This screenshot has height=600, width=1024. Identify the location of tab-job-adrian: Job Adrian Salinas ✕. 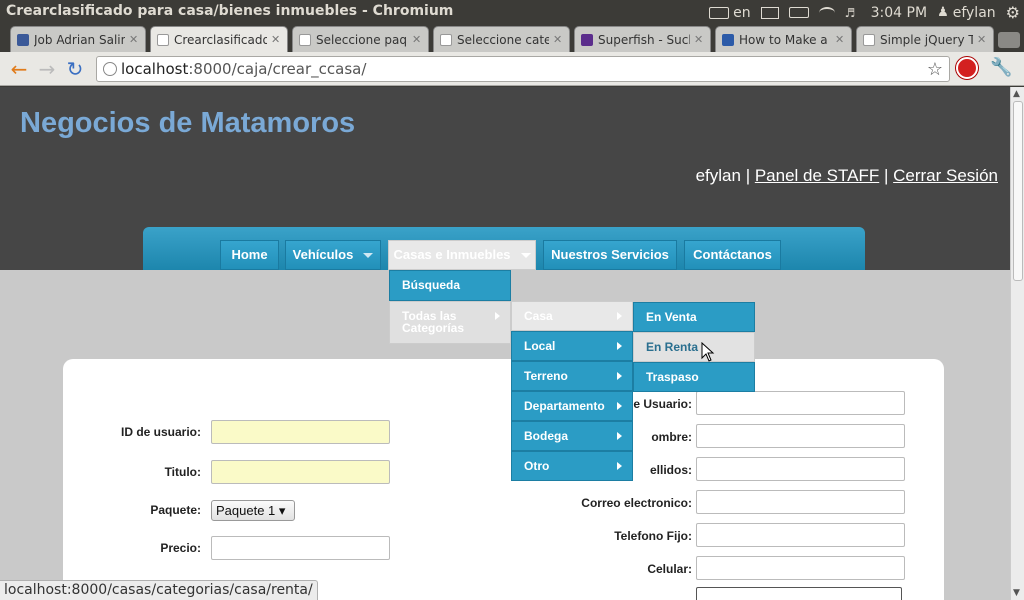
(78, 39).